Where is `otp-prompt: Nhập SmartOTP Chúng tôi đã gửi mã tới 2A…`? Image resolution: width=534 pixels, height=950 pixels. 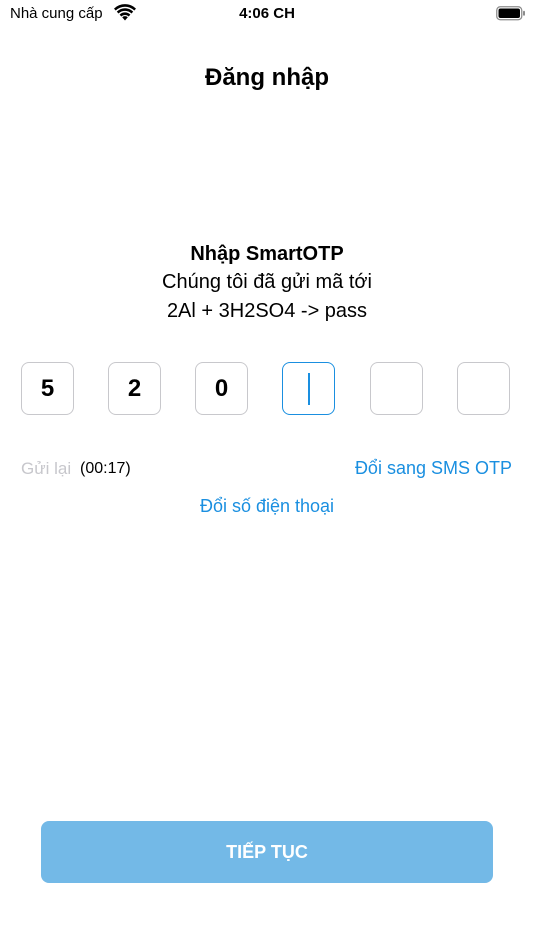 otp-prompt: Nhập SmartOTP Chúng tôi đã gửi mã tới 2A… is located at coordinates (267, 283).